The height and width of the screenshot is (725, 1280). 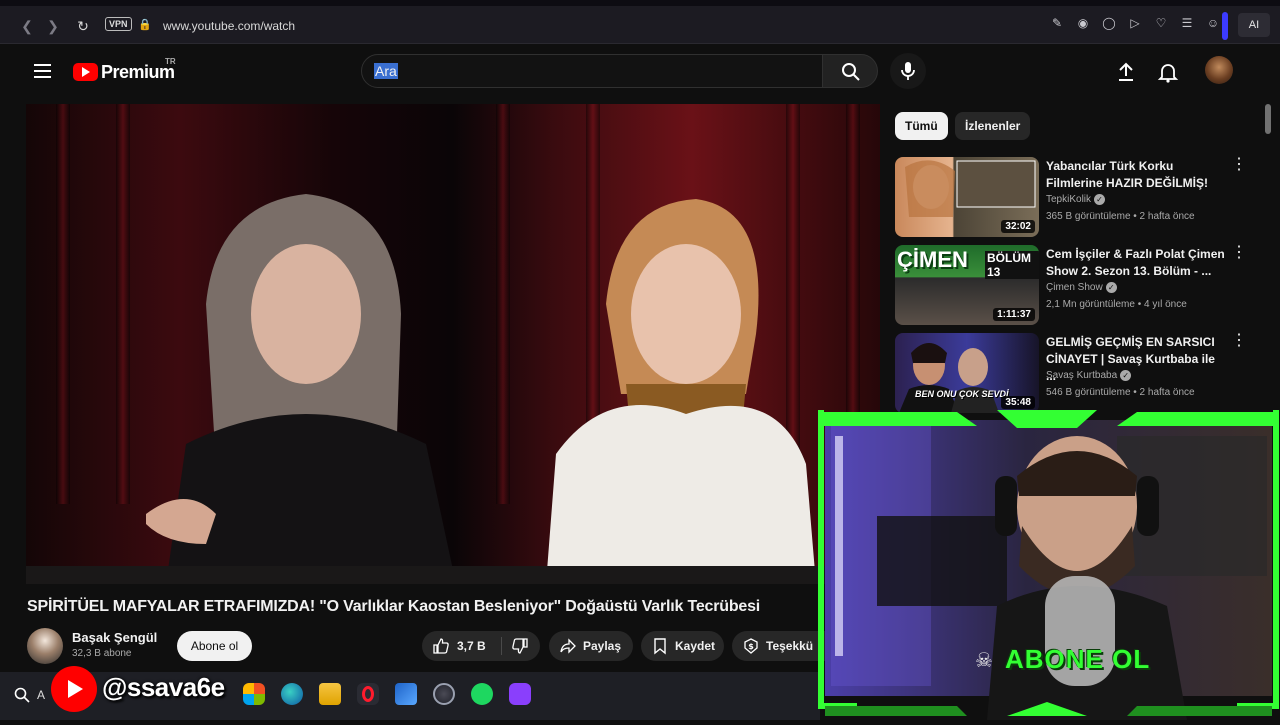 I want to click on scrollbar-thumb, so click(x=1268, y=119).